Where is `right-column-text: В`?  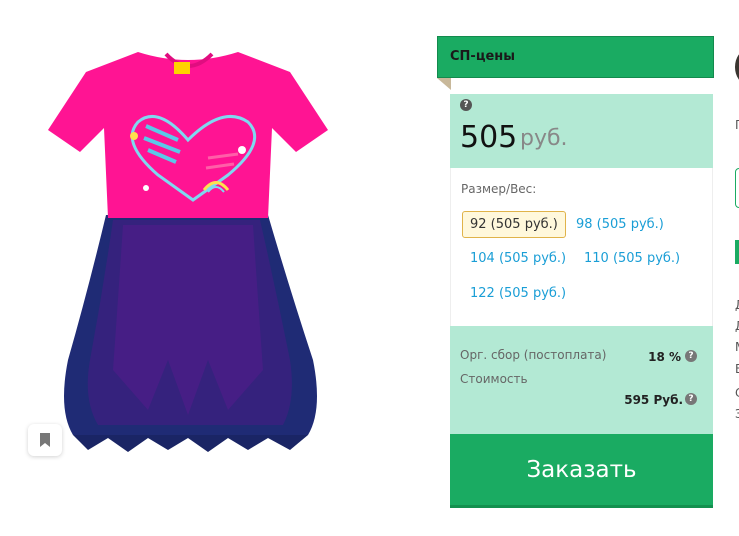
right-column-text: В is located at coordinates (737, 369).